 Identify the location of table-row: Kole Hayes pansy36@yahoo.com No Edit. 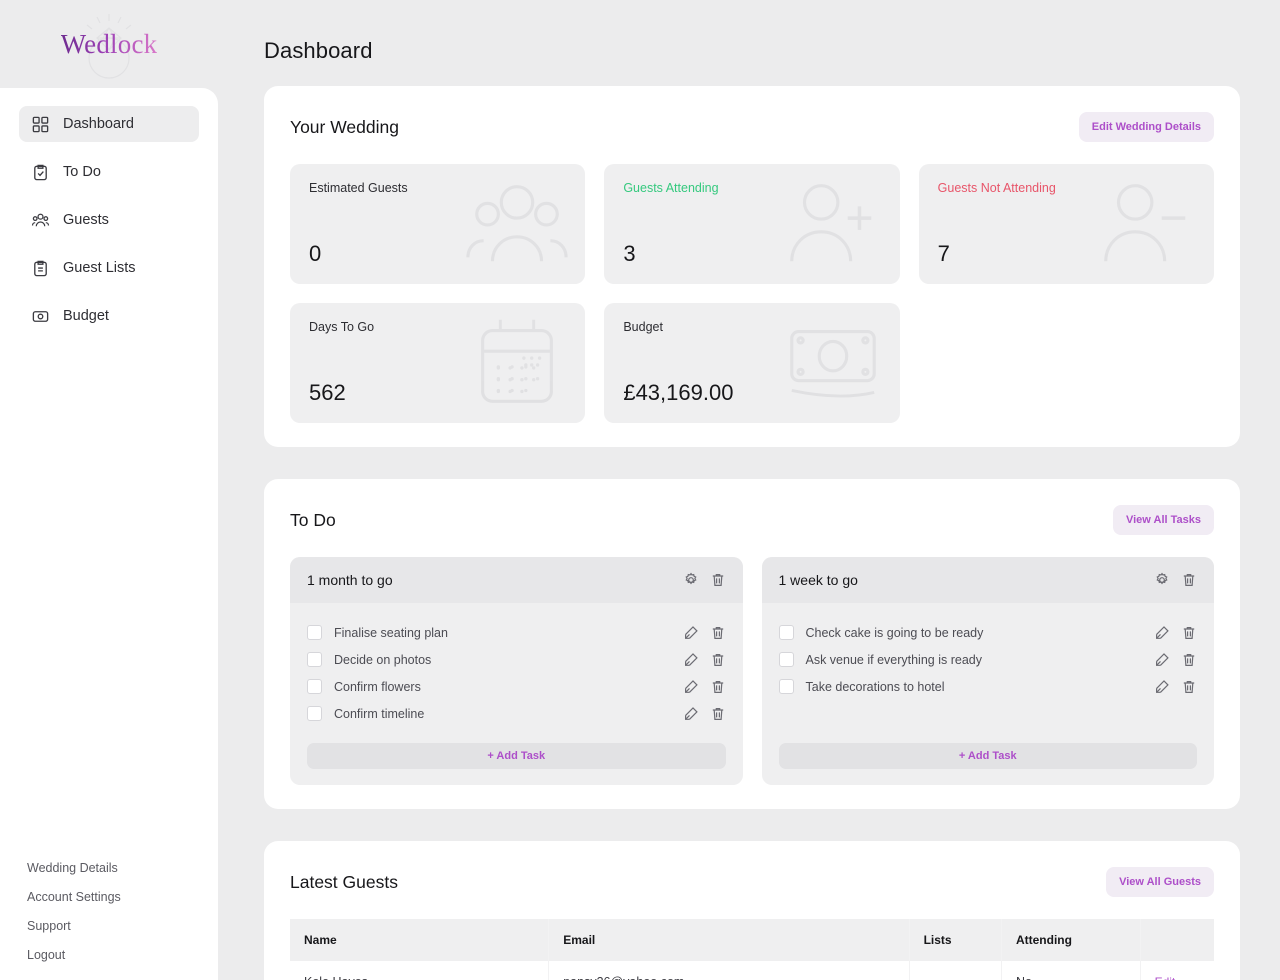
(752, 970).